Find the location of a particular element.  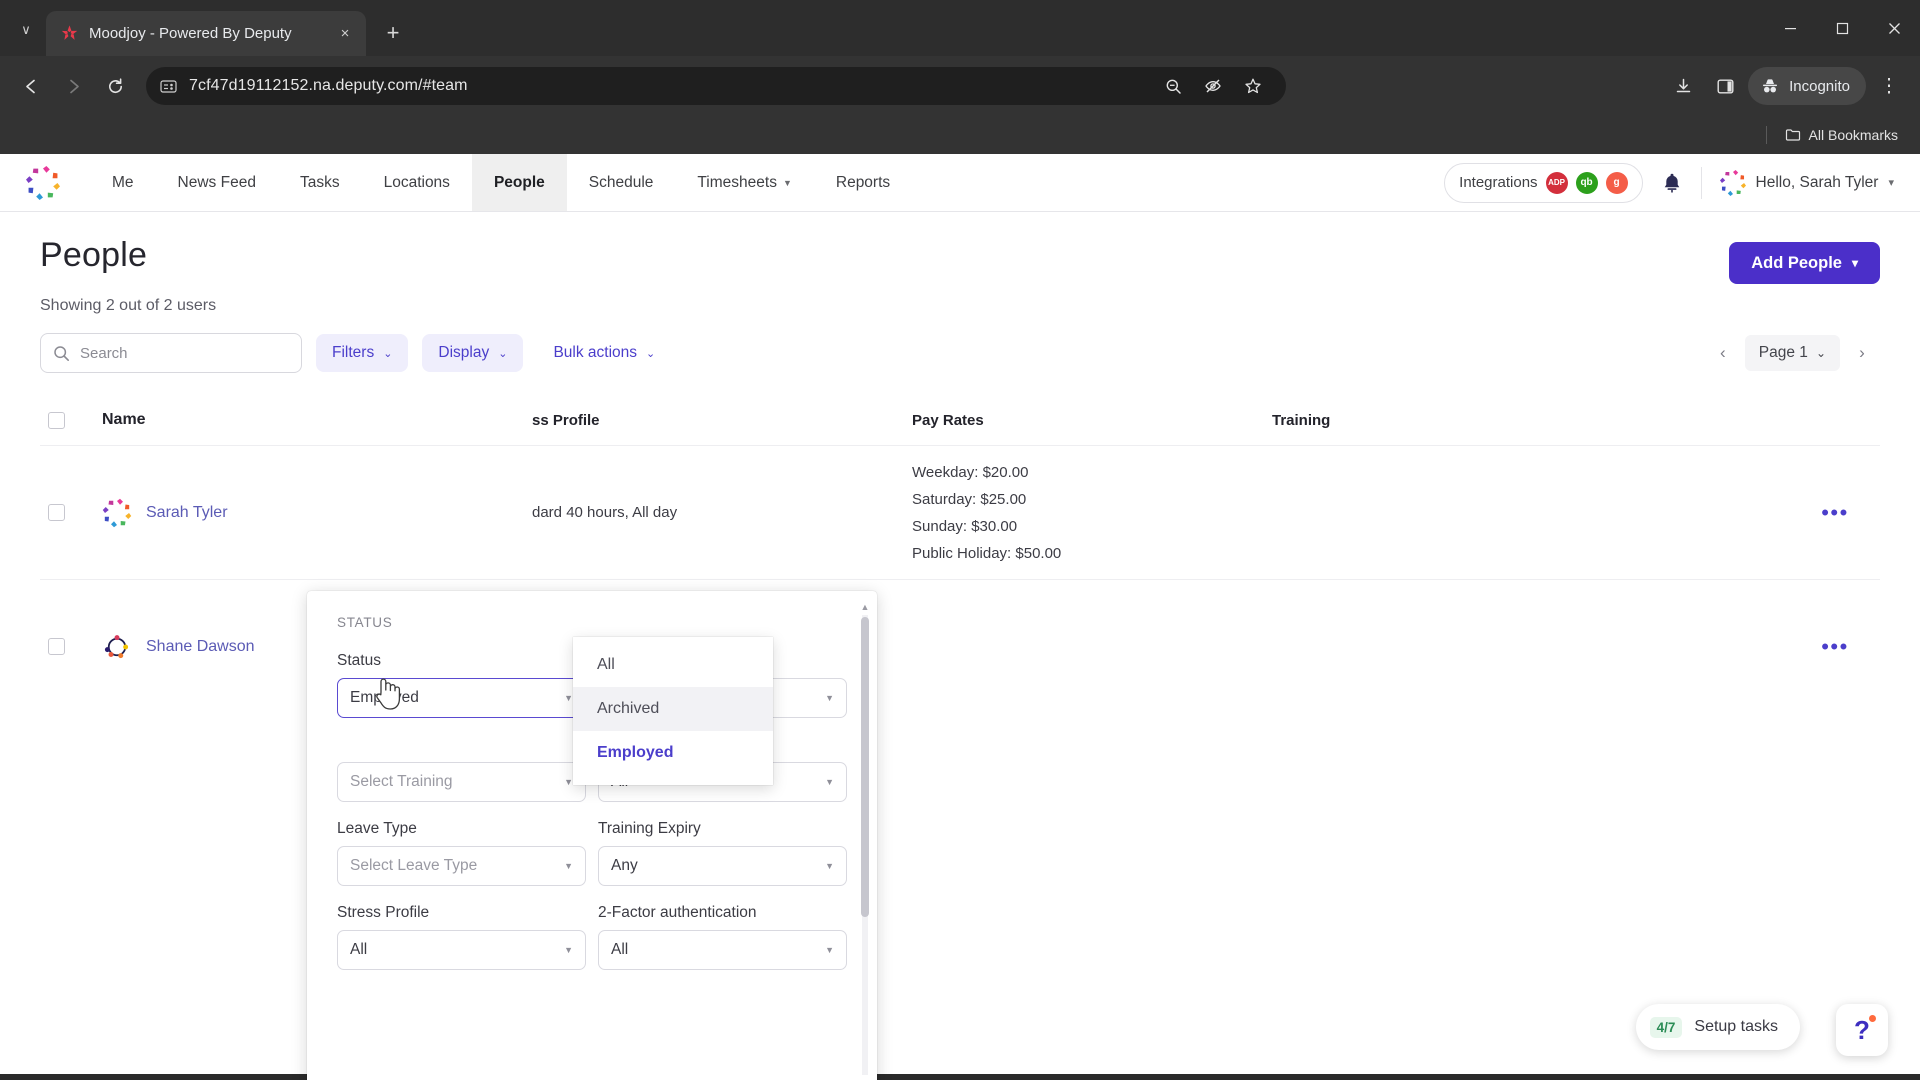

zoom-out-icon is located at coordinates (1173, 86).